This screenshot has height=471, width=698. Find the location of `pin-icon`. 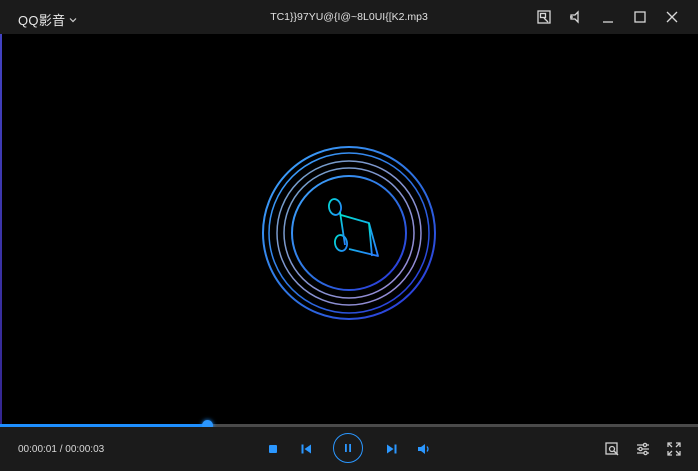

pin-icon is located at coordinates (574, 17).